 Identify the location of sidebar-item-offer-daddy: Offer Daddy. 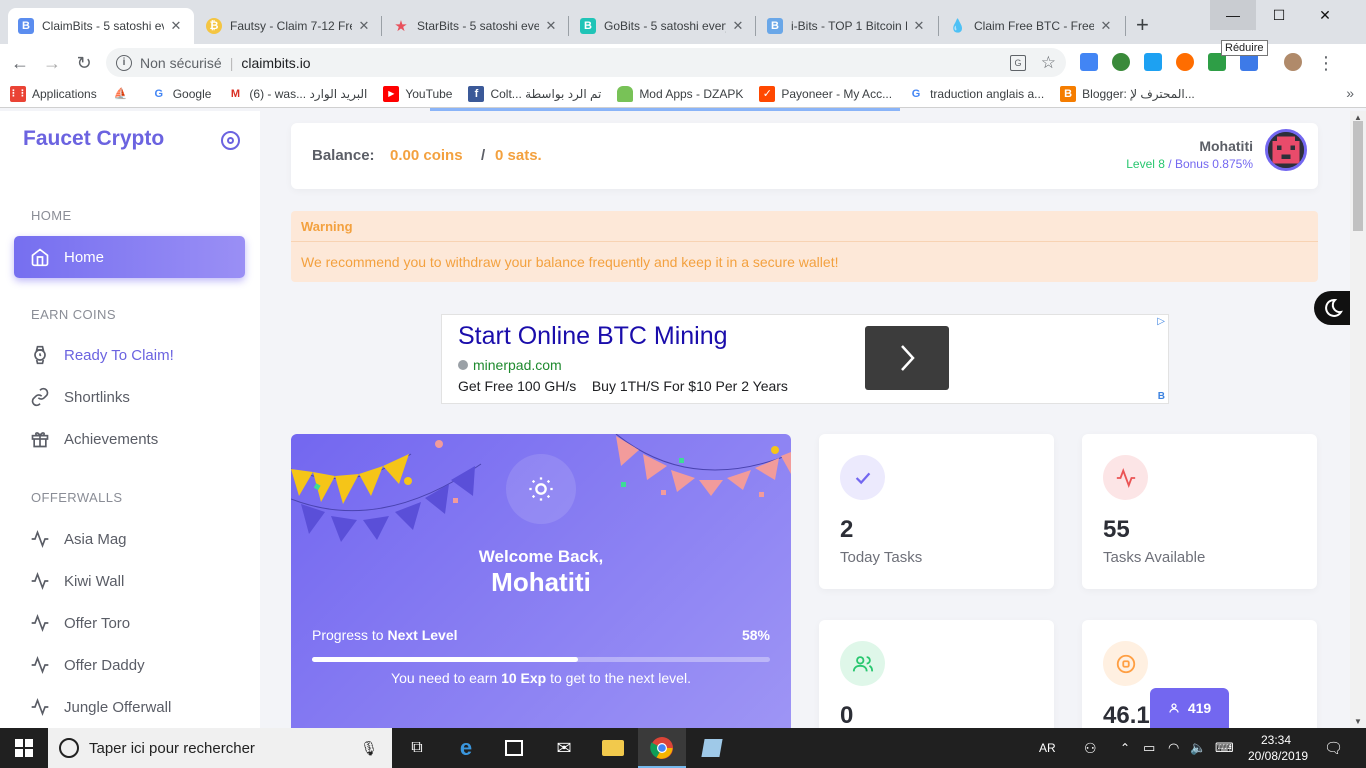
(129, 665).